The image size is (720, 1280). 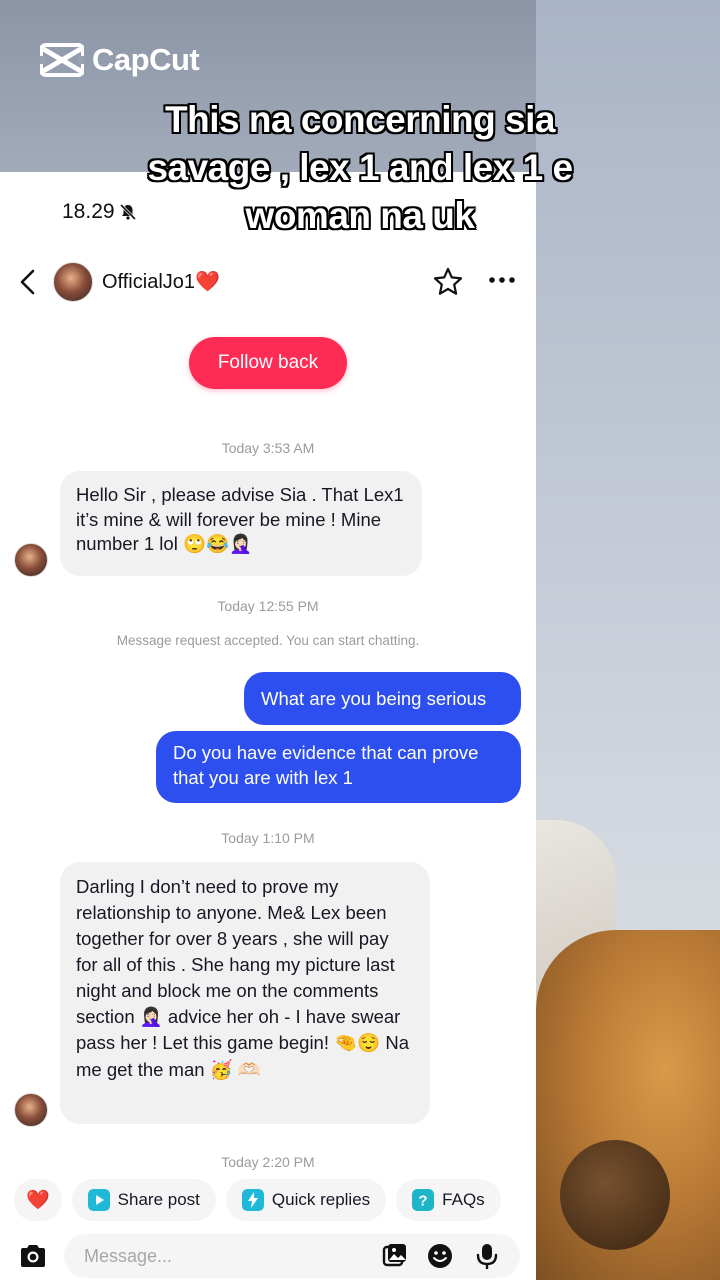 I want to click on more-horizontal-icon, so click(x=502, y=280).